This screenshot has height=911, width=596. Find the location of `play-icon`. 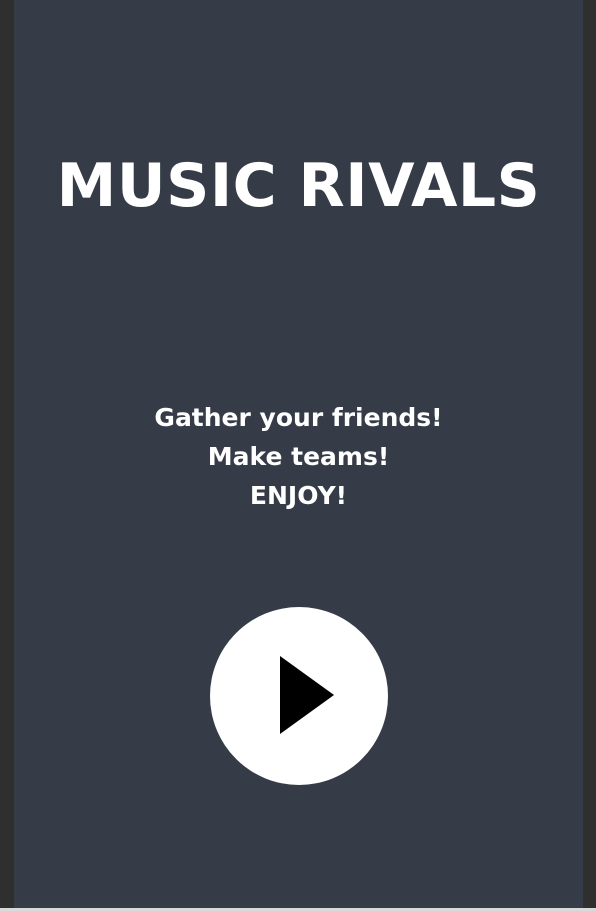

play-icon is located at coordinates (307, 695).